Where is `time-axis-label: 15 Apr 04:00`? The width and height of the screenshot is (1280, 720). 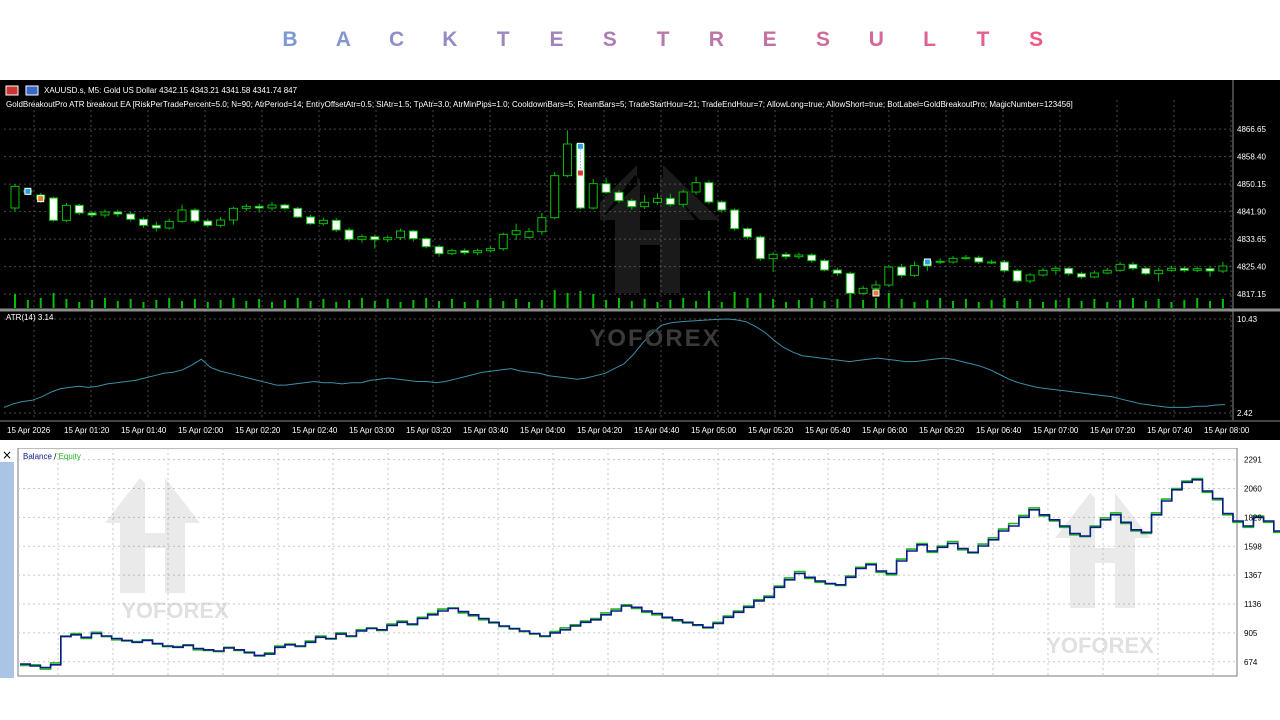
time-axis-label: 15 Apr 04:00 is located at coordinates (543, 430).